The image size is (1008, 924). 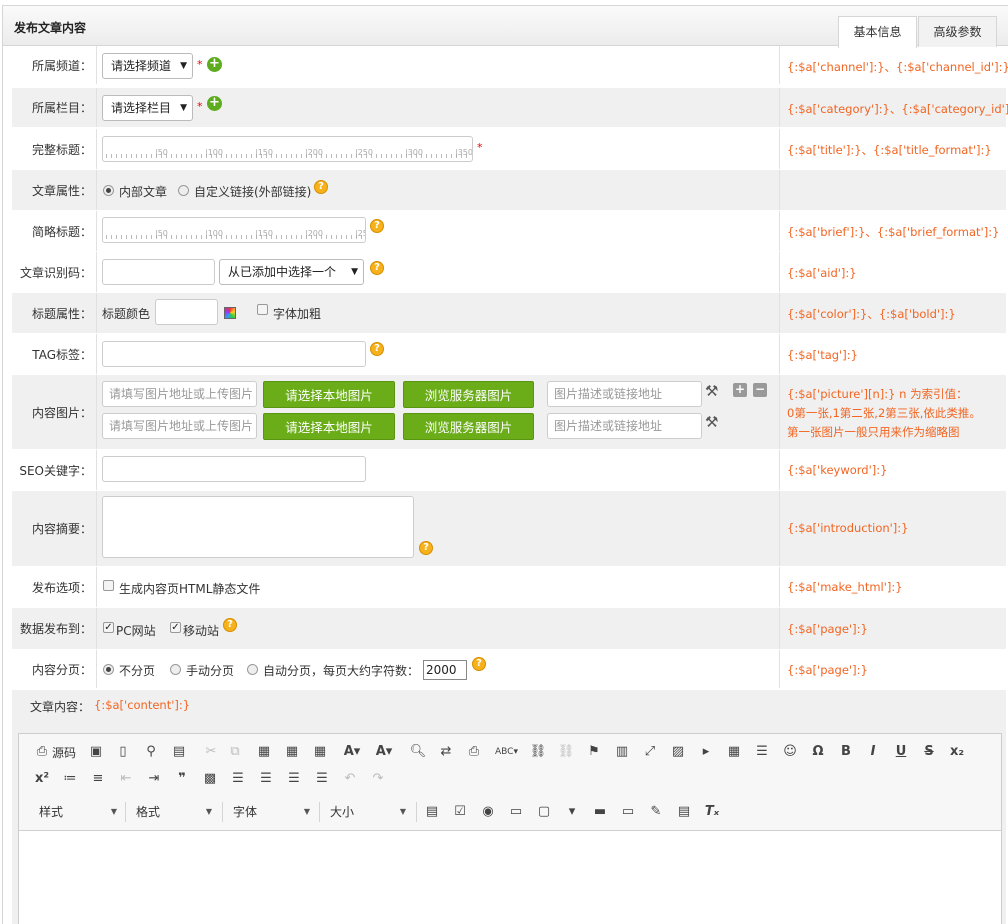 I want to click on cut-icon: ✂, so click(x=211, y=752).